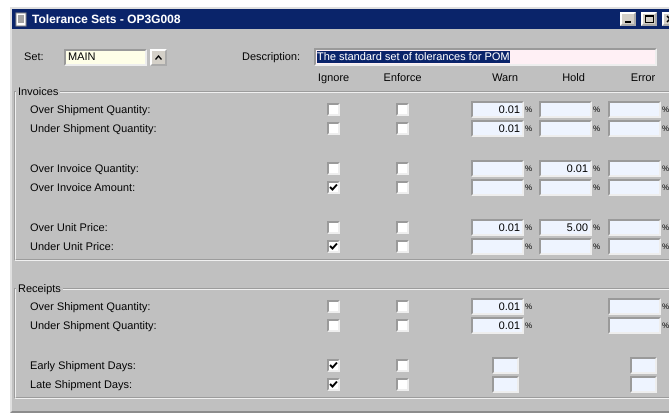 Image resolution: width=669 pixels, height=414 pixels. Describe the element at coordinates (403, 78) in the screenshot. I see `column-header: Enforce` at that location.